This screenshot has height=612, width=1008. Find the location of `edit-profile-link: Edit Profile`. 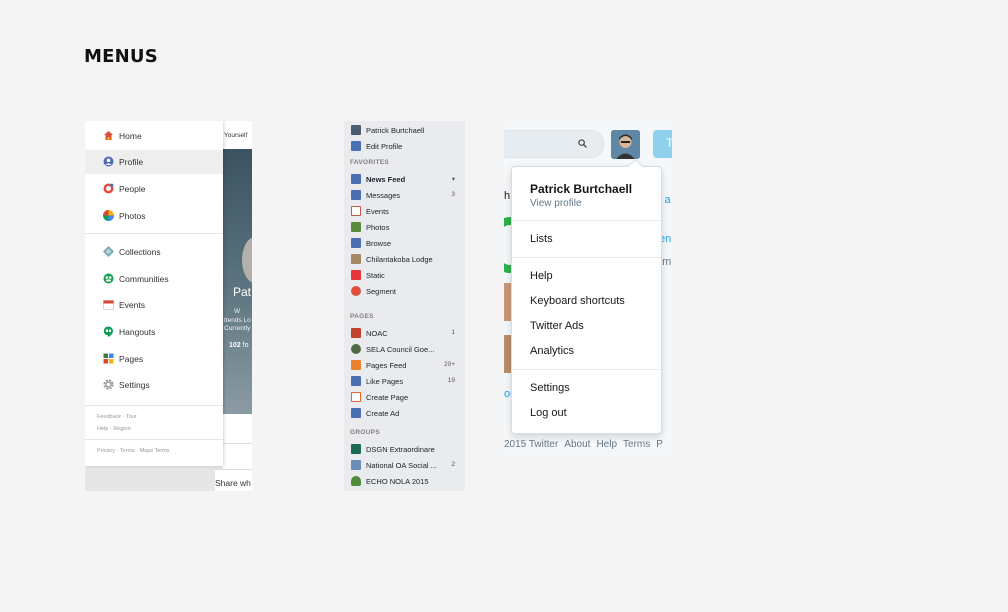

edit-profile-link: Edit Profile is located at coordinates (404, 146).